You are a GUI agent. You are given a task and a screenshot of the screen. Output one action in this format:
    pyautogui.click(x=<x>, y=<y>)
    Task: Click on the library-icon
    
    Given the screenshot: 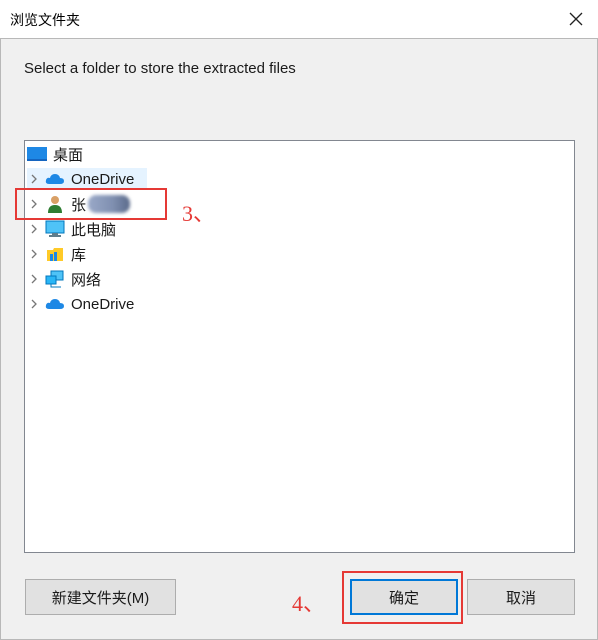 What is the action you would take?
    pyautogui.click(x=55, y=254)
    